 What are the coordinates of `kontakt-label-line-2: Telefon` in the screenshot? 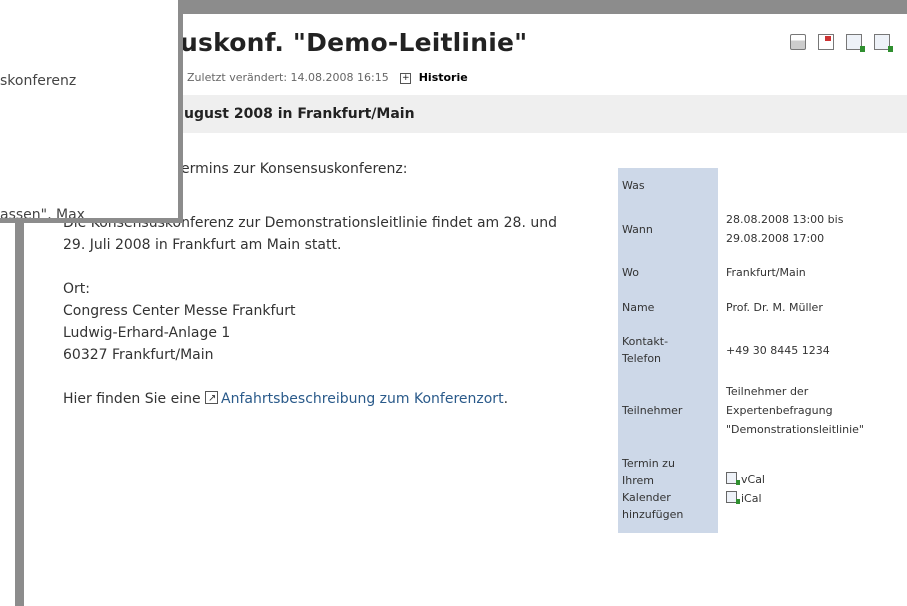 It's located at (642, 358).